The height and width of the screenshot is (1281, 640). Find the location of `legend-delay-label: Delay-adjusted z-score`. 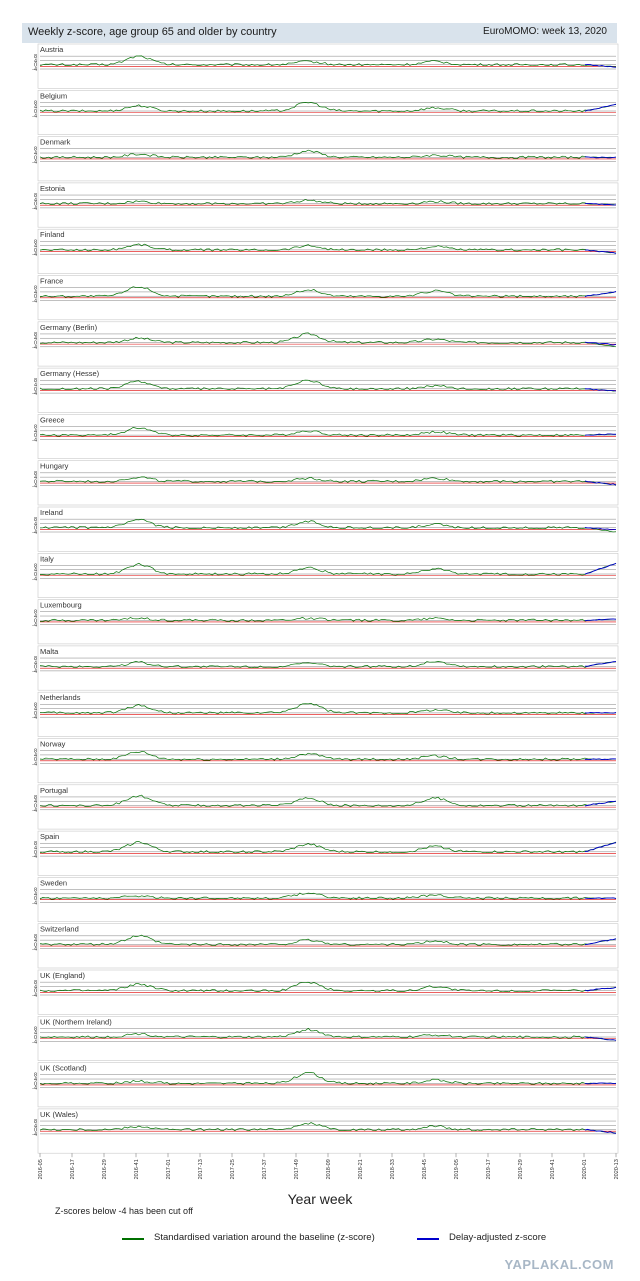

legend-delay-label: Delay-adjusted z-score is located at coordinates (498, 1237).